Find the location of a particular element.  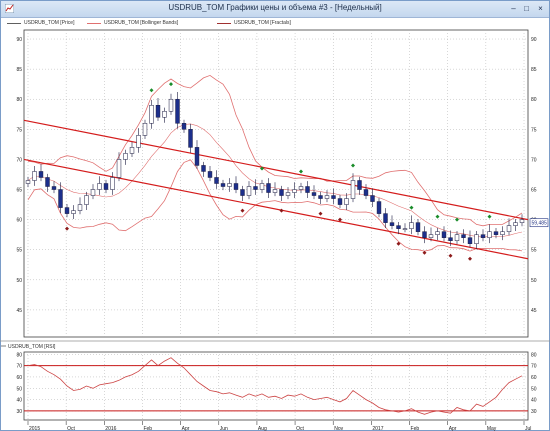

rsi-y-label-left: 80 is located at coordinates (19, 355).